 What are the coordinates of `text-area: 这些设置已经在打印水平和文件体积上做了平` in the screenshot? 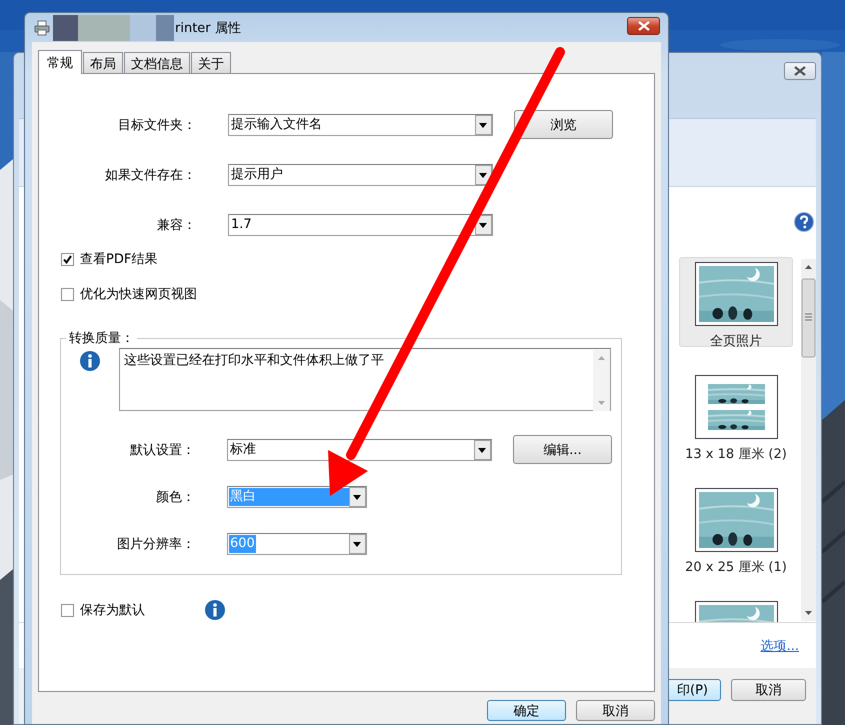 It's located at (365, 379).